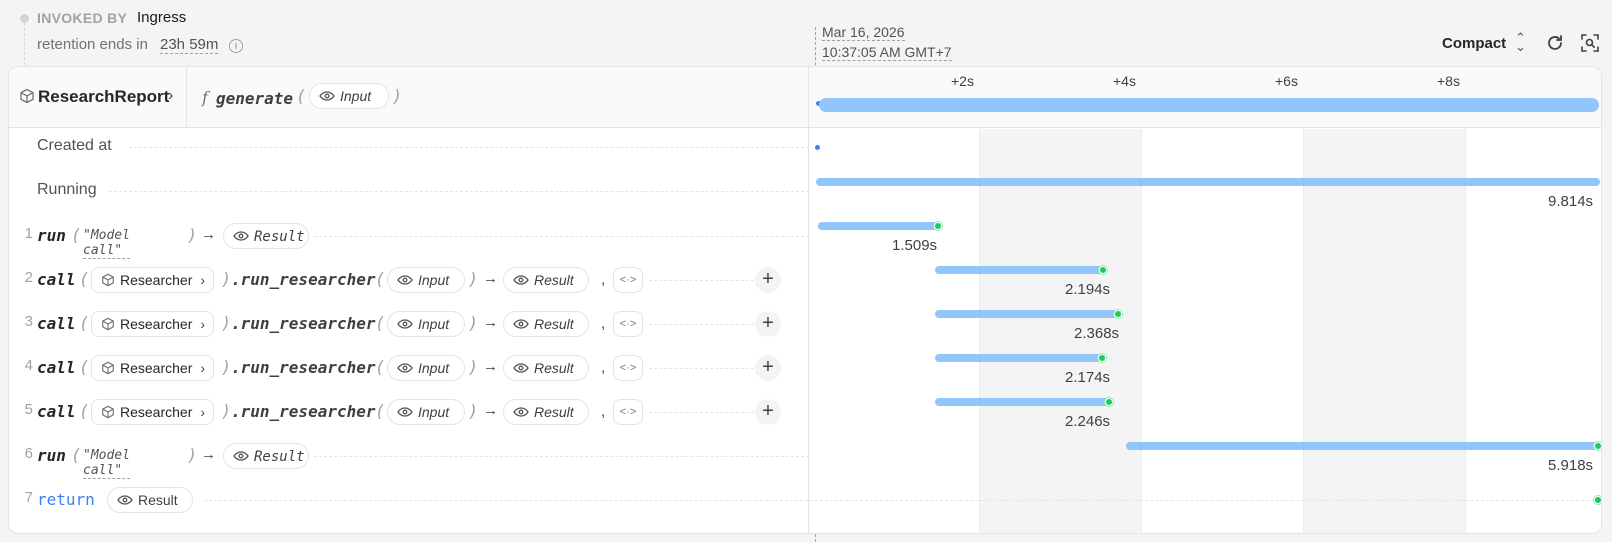 The width and height of the screenshot is (1612, 542). Describe the element at coordinates (51, 235) in the screenshot. I see `entry-keyword: run` at that location.